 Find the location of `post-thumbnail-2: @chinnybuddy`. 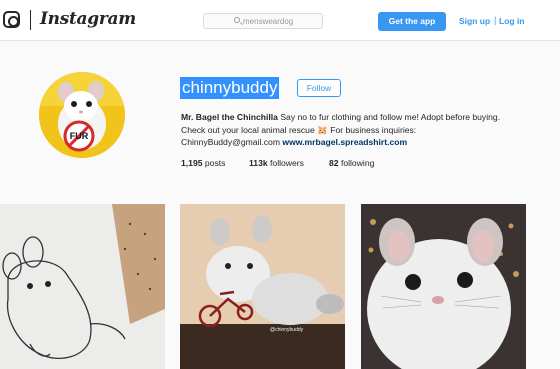

post-thumbnail-2: @chinnybuddy is located at coordinates (262, 286).